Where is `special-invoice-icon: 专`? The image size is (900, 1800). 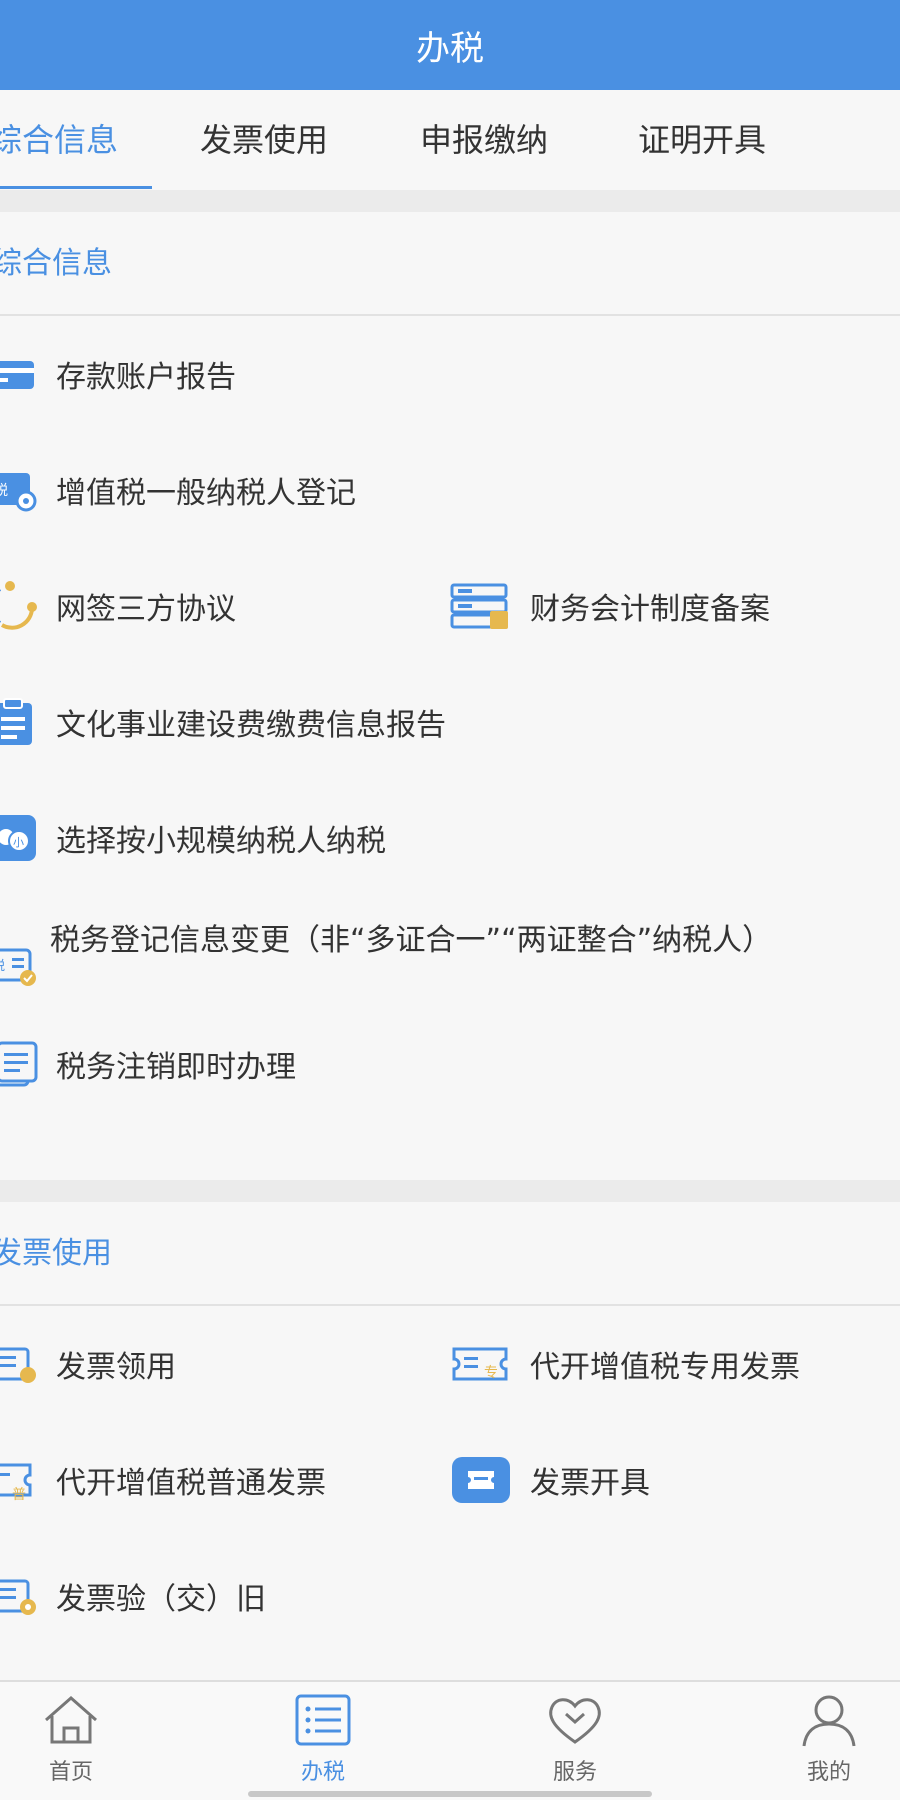 special-invoice-icon: 专 is located at coordinates (481, 1364).